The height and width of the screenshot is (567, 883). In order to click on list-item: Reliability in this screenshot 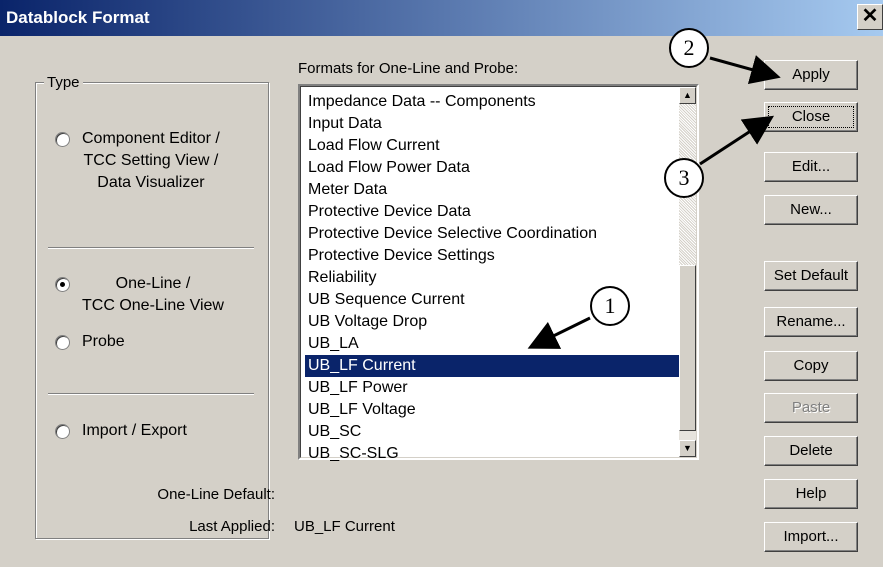, I will do `click(494, 278)`.